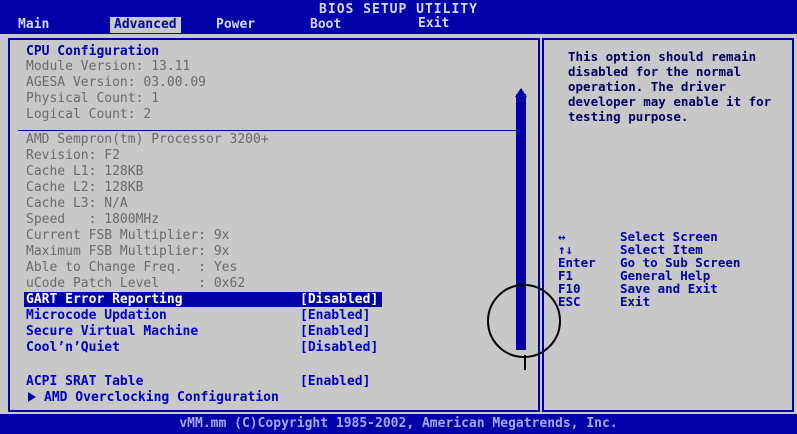  Describe the element at coordinates (398, 9) in the screenshot. I see `bios-title: BIOS SETUP UTILITY` at that location.